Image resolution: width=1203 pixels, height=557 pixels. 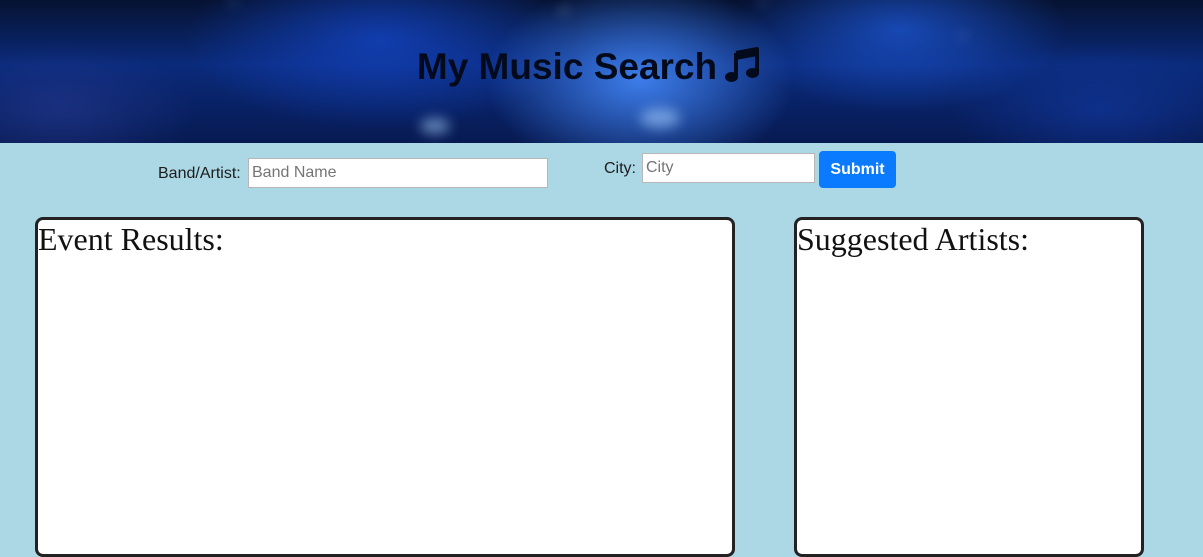 What do you see at coordinates (857, 169) in the screenshot?
I see `submit-button: Submit` at bounding box center [857, 169].